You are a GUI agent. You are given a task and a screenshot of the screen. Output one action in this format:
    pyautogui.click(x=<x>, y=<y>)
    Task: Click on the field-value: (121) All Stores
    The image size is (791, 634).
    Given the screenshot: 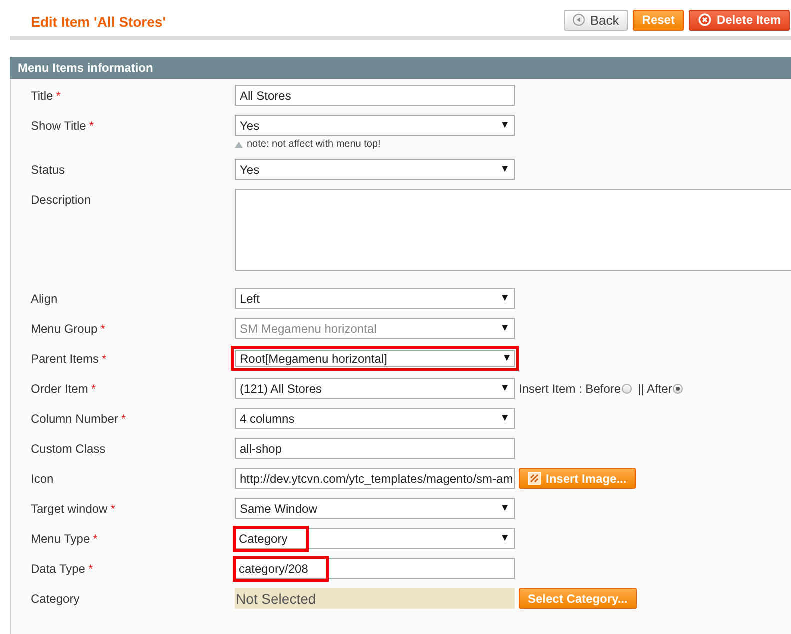 What is the action you would take?
    pyautogui.click(x=281, y=389)
    